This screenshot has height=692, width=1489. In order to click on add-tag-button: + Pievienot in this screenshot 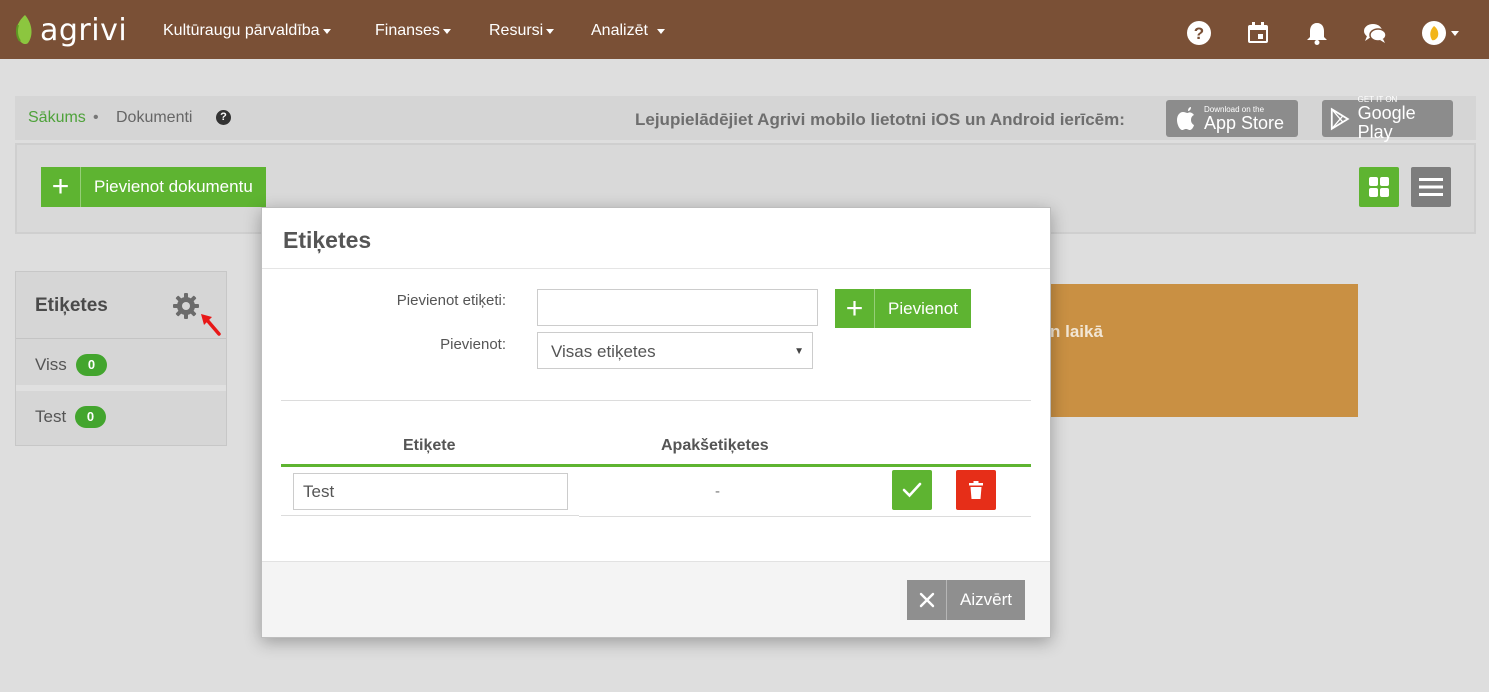, I will do `click(903, 308)`.